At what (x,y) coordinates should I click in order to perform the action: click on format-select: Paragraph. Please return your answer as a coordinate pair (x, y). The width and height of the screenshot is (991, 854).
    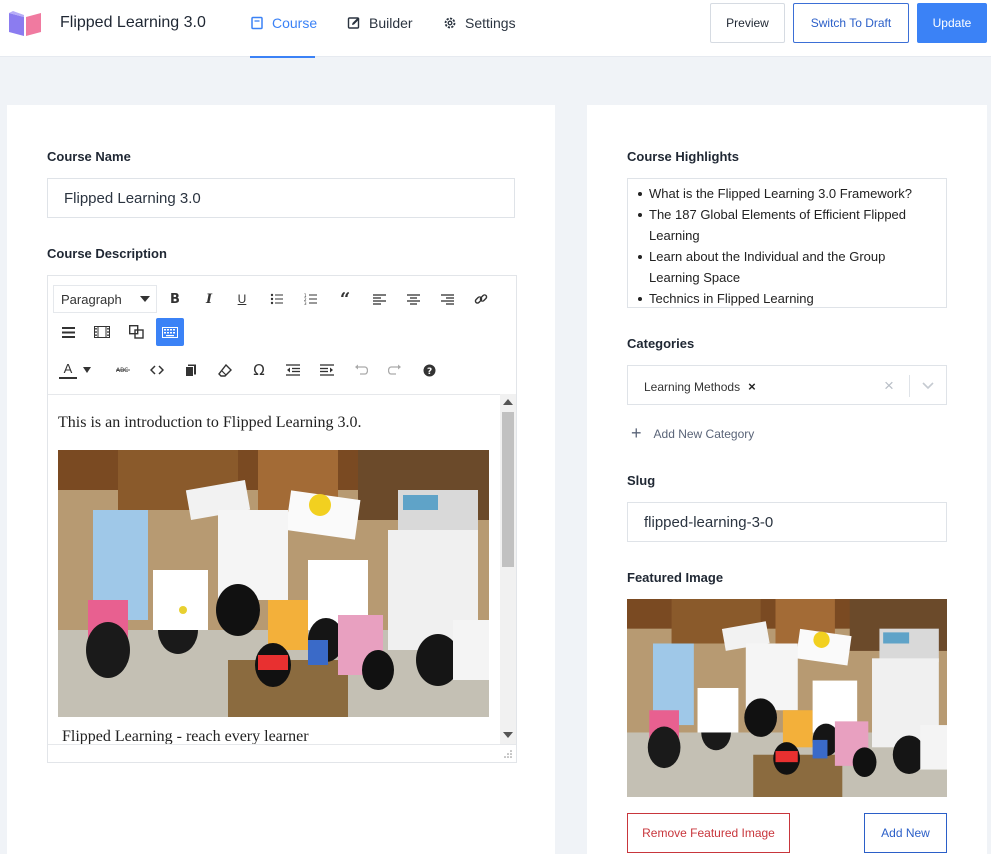
    Looking at the image, I should click on (105, 299).